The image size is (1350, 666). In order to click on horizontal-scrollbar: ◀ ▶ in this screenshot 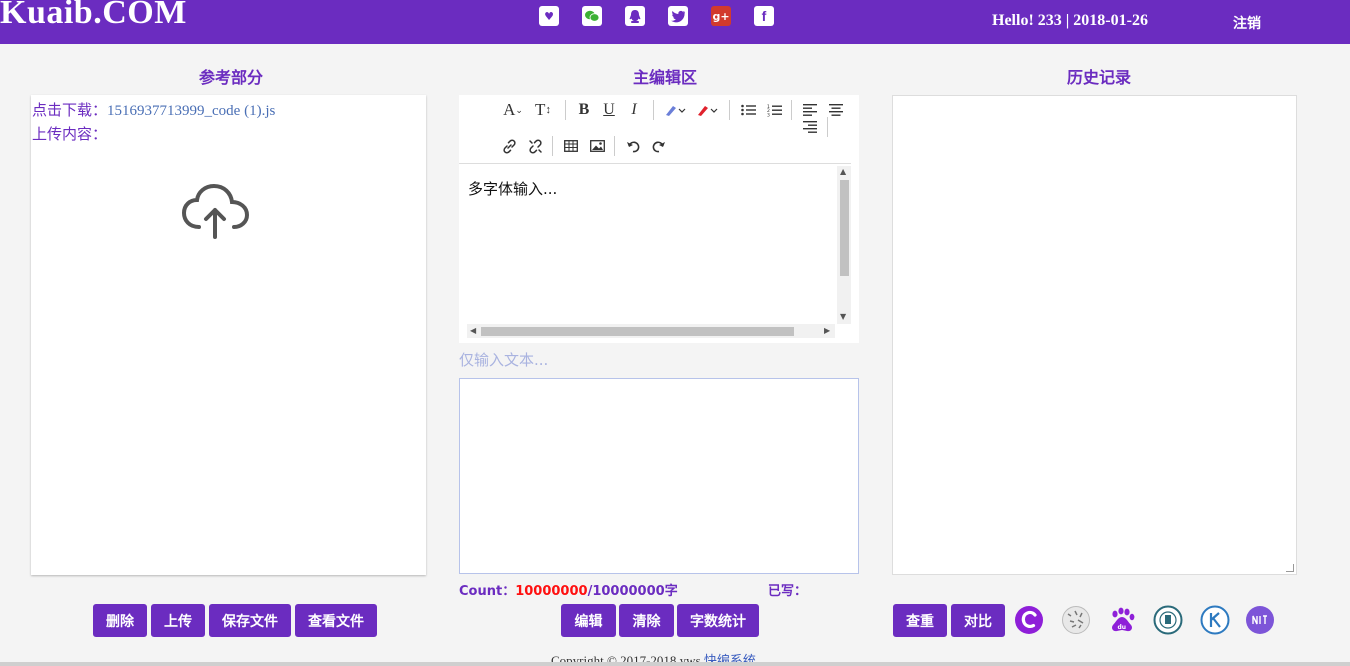, I will do `click(651, 331)`.